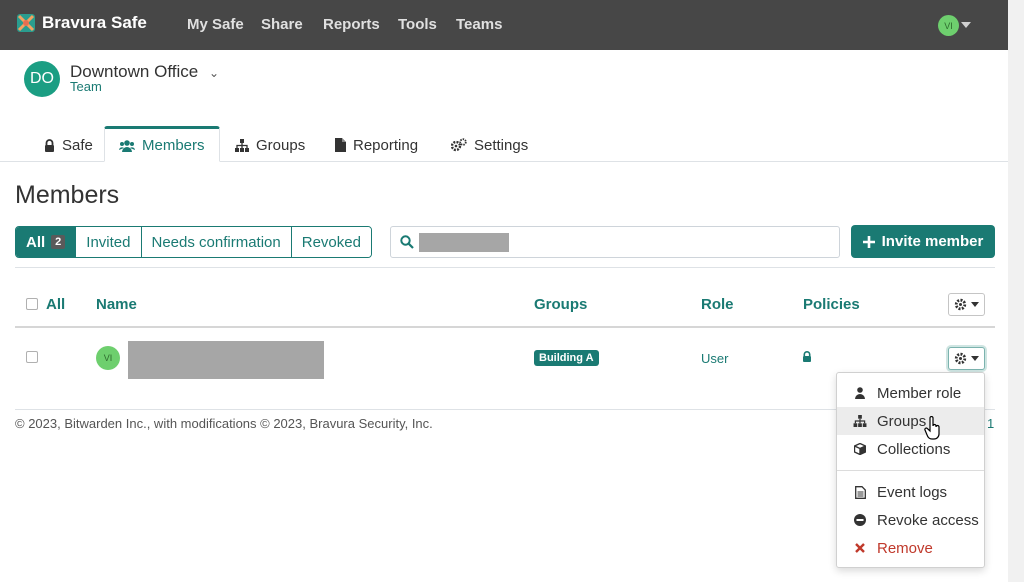 The image size is (1024, 582). I want to click on policy-lock-icon, so click(807, 356).